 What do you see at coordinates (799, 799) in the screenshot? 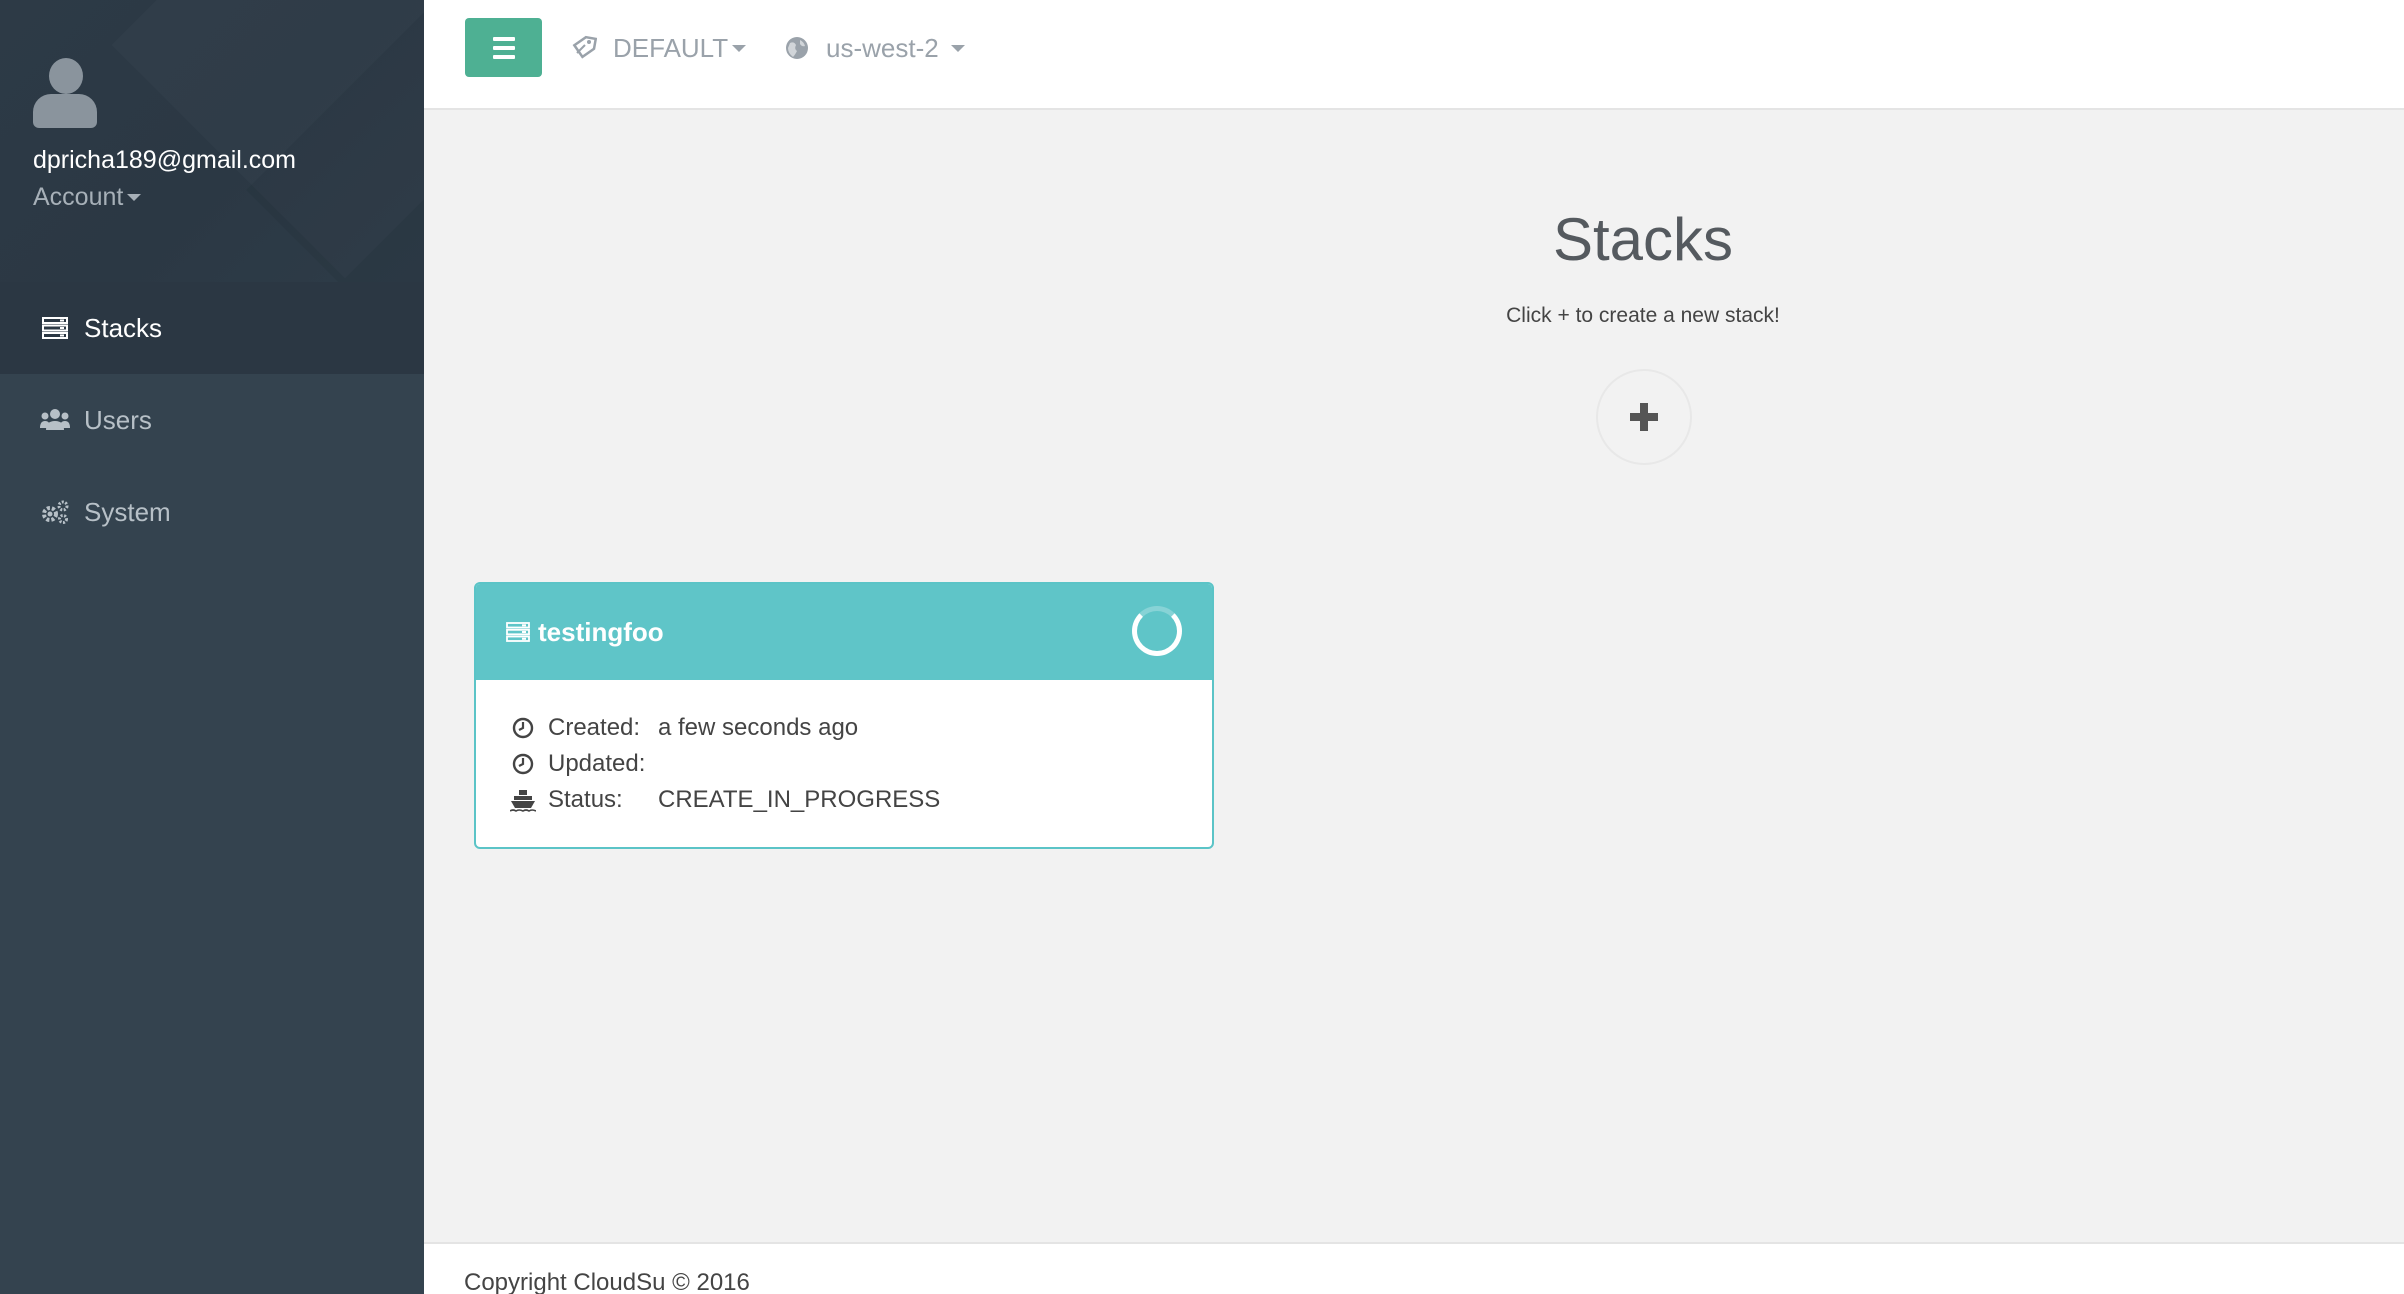
I see `status-value: CREATE_IN_PROGRESS` at bounding box center [799, 799].